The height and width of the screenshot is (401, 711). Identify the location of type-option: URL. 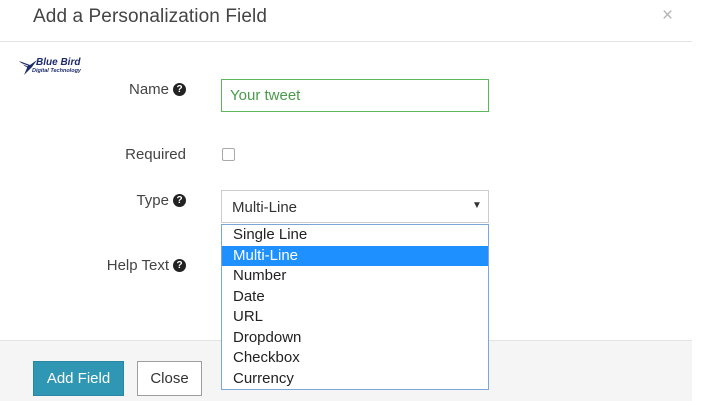
(355, 317).